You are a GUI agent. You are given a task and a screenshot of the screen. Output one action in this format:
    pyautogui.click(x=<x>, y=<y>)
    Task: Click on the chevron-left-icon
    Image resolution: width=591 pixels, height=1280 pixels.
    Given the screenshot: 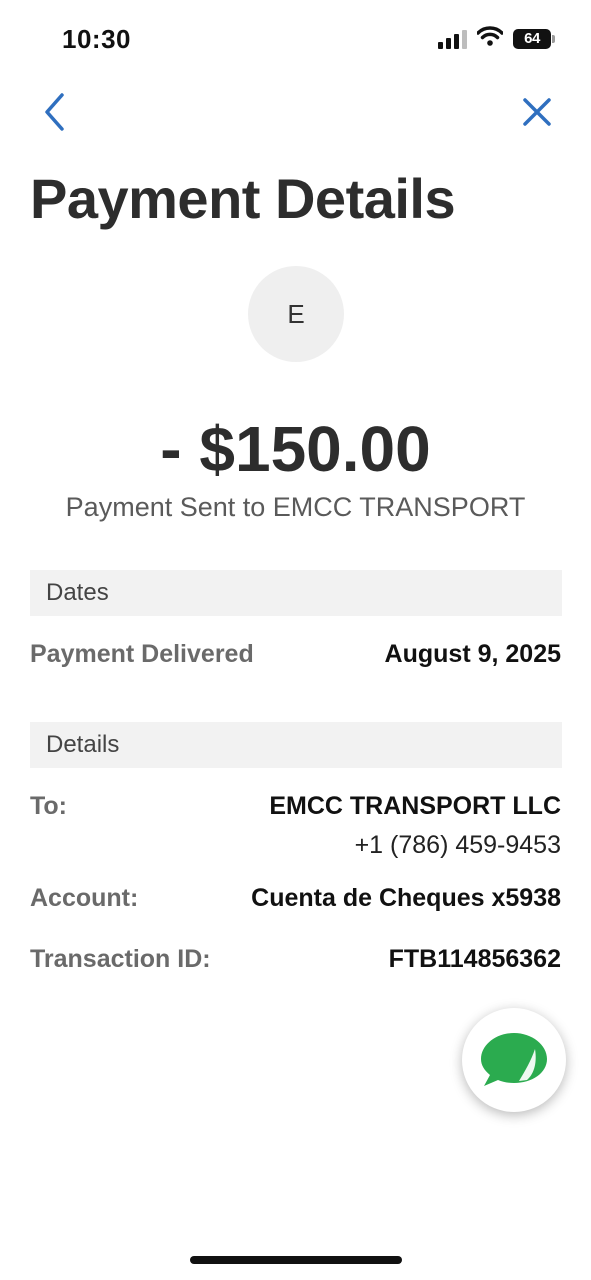 What is the action you would take?
    pyautogui.click(x=54, y=112)
    